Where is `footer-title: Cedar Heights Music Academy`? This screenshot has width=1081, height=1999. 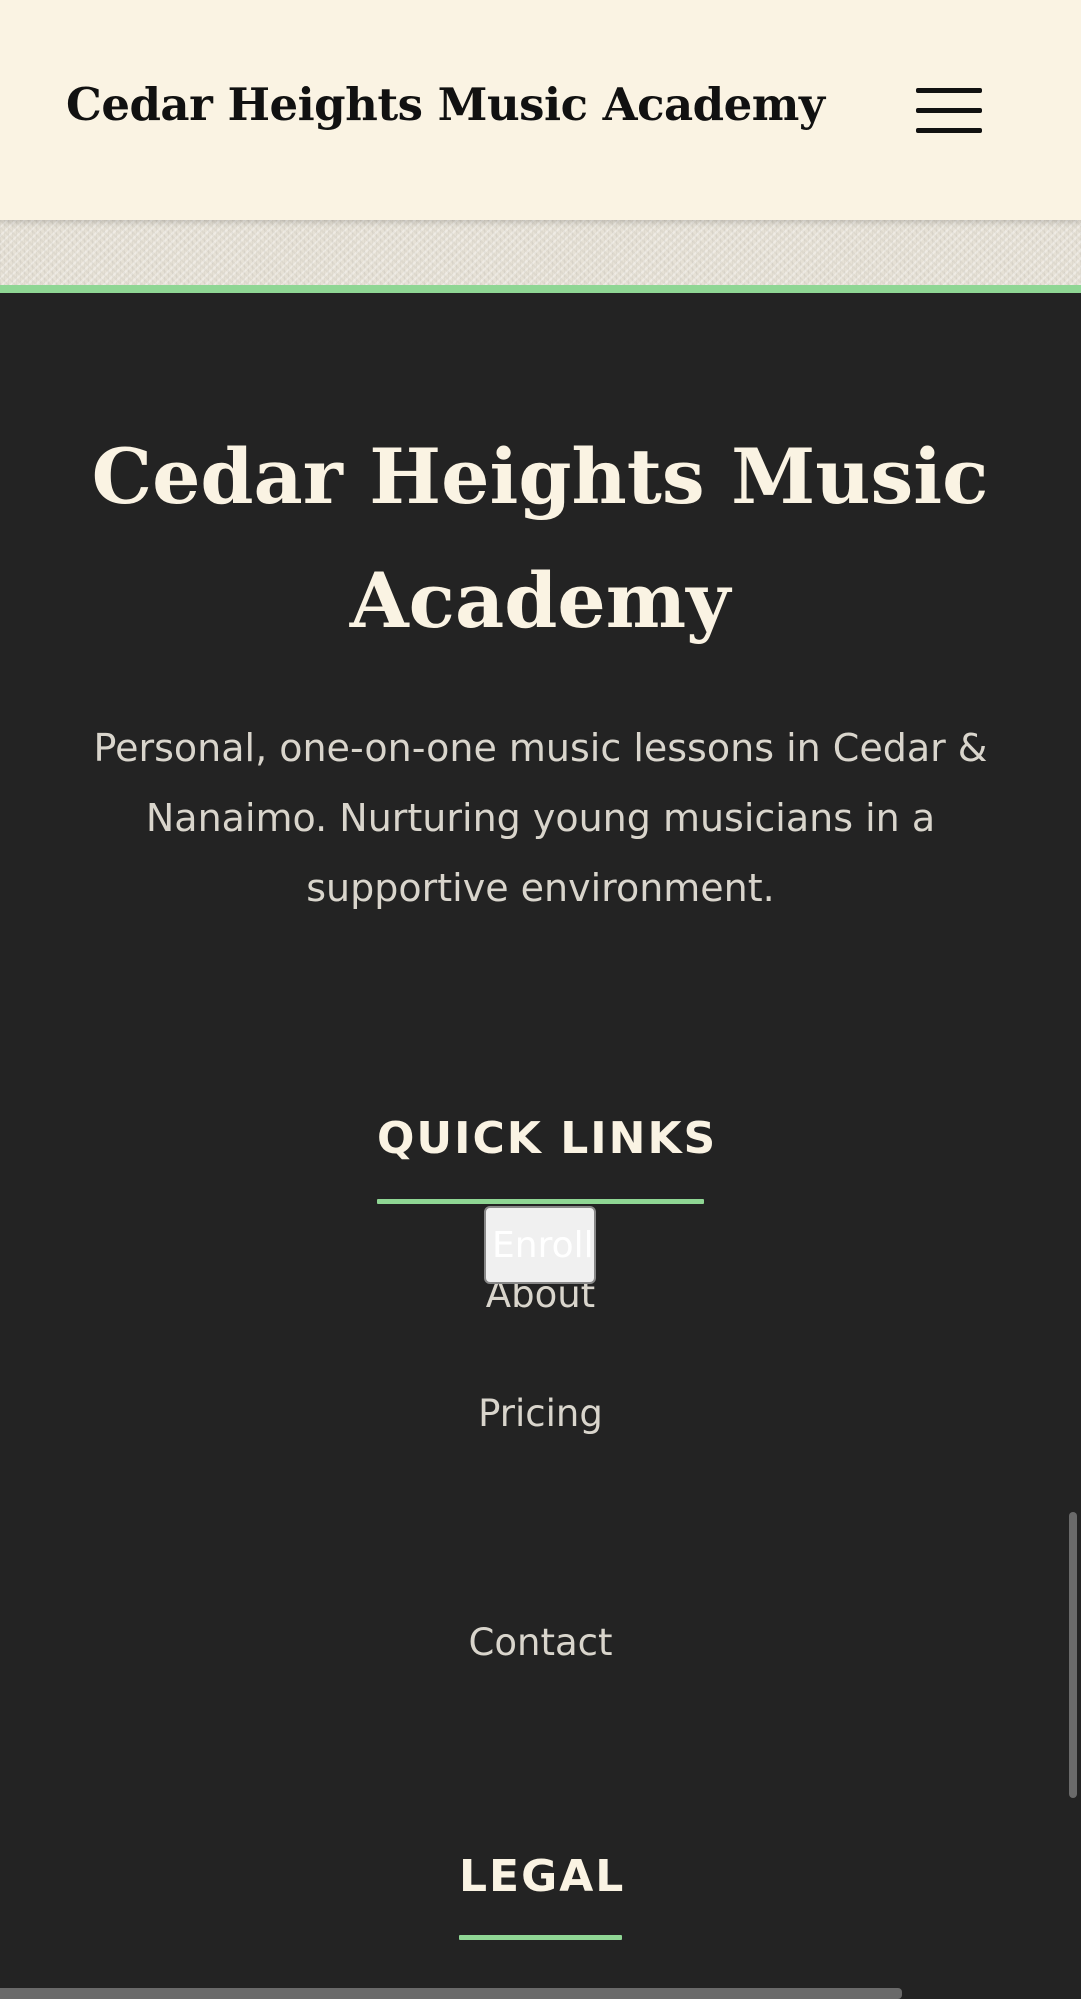 footer-title: Cedar Heights Music Academy is located at coordinates (540, 538).